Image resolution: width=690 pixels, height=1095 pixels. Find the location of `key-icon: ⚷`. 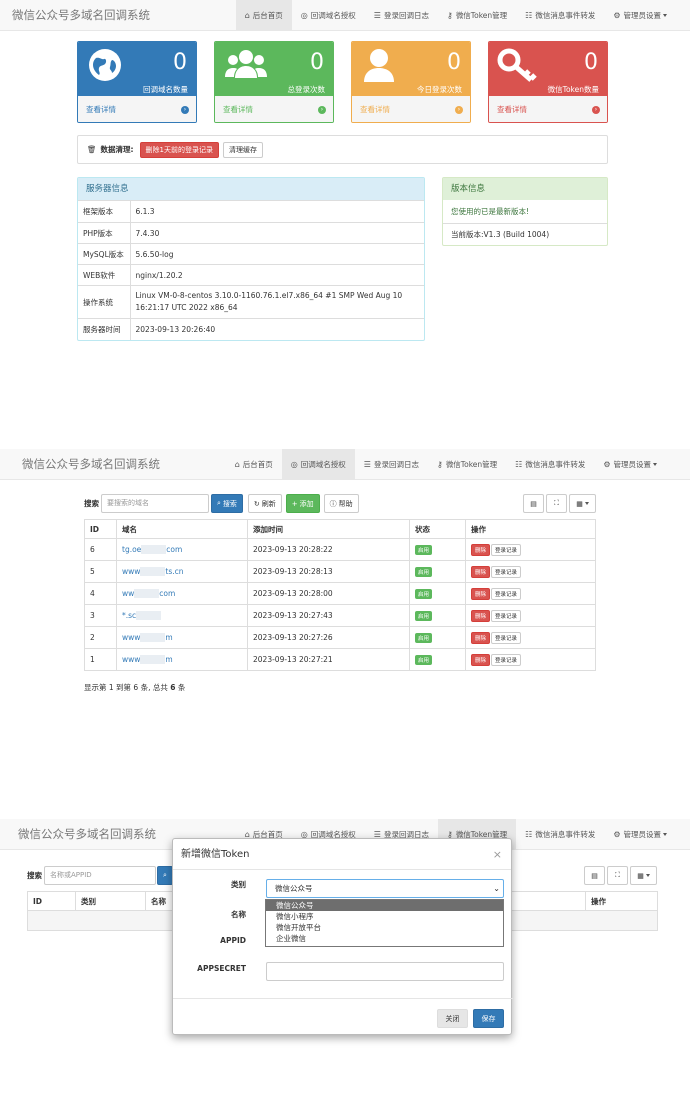

key-icon: ⚷ is located at coordinates (439, 464).